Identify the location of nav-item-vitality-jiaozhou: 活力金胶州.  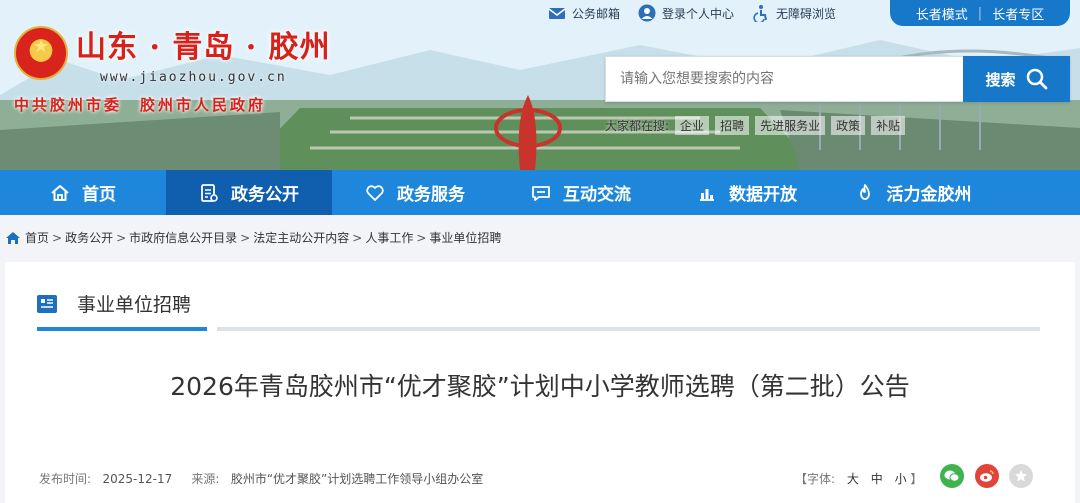
(913, 192).